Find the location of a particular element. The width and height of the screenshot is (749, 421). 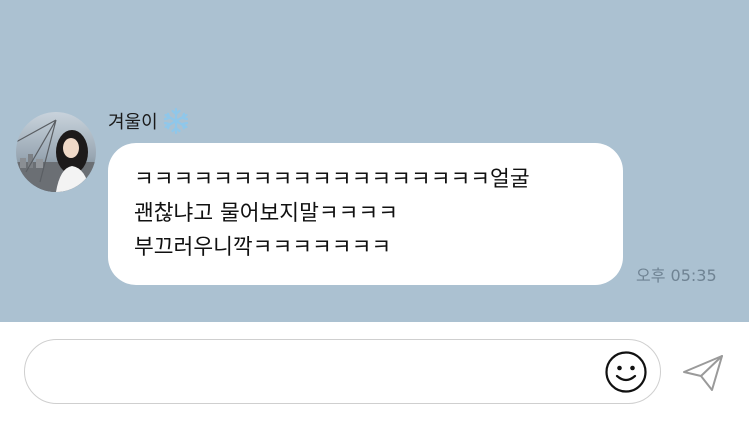

snowflake-icon is located at coordinates (176, 121).